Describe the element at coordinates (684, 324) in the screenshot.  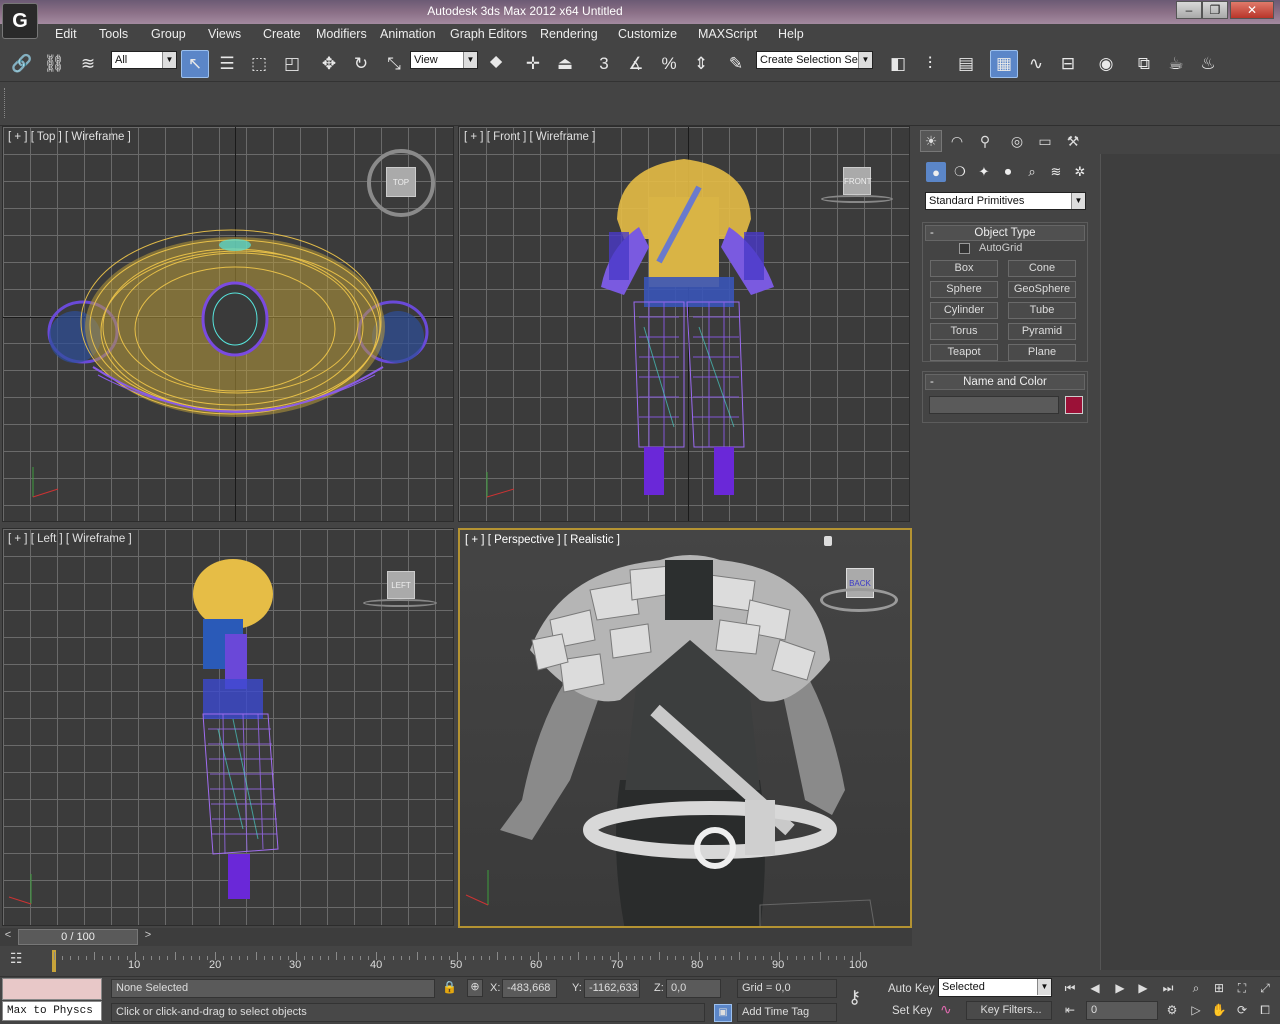
I see `viewport-front: [ + ] [ Front ] [ Wireframe ] FRONT` at that location.